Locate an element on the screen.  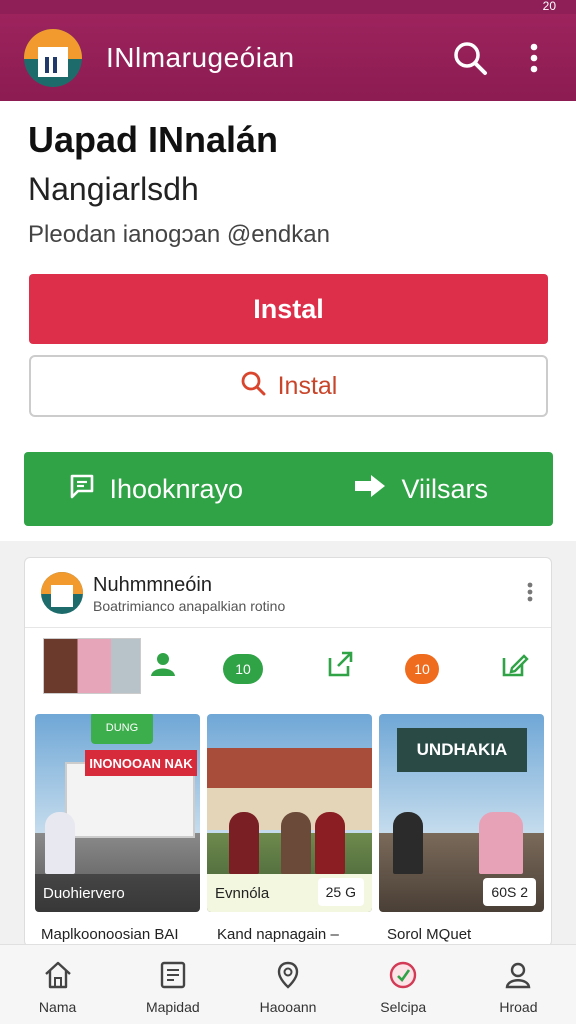
map-pin-icon is located at coordinates (288, 975).